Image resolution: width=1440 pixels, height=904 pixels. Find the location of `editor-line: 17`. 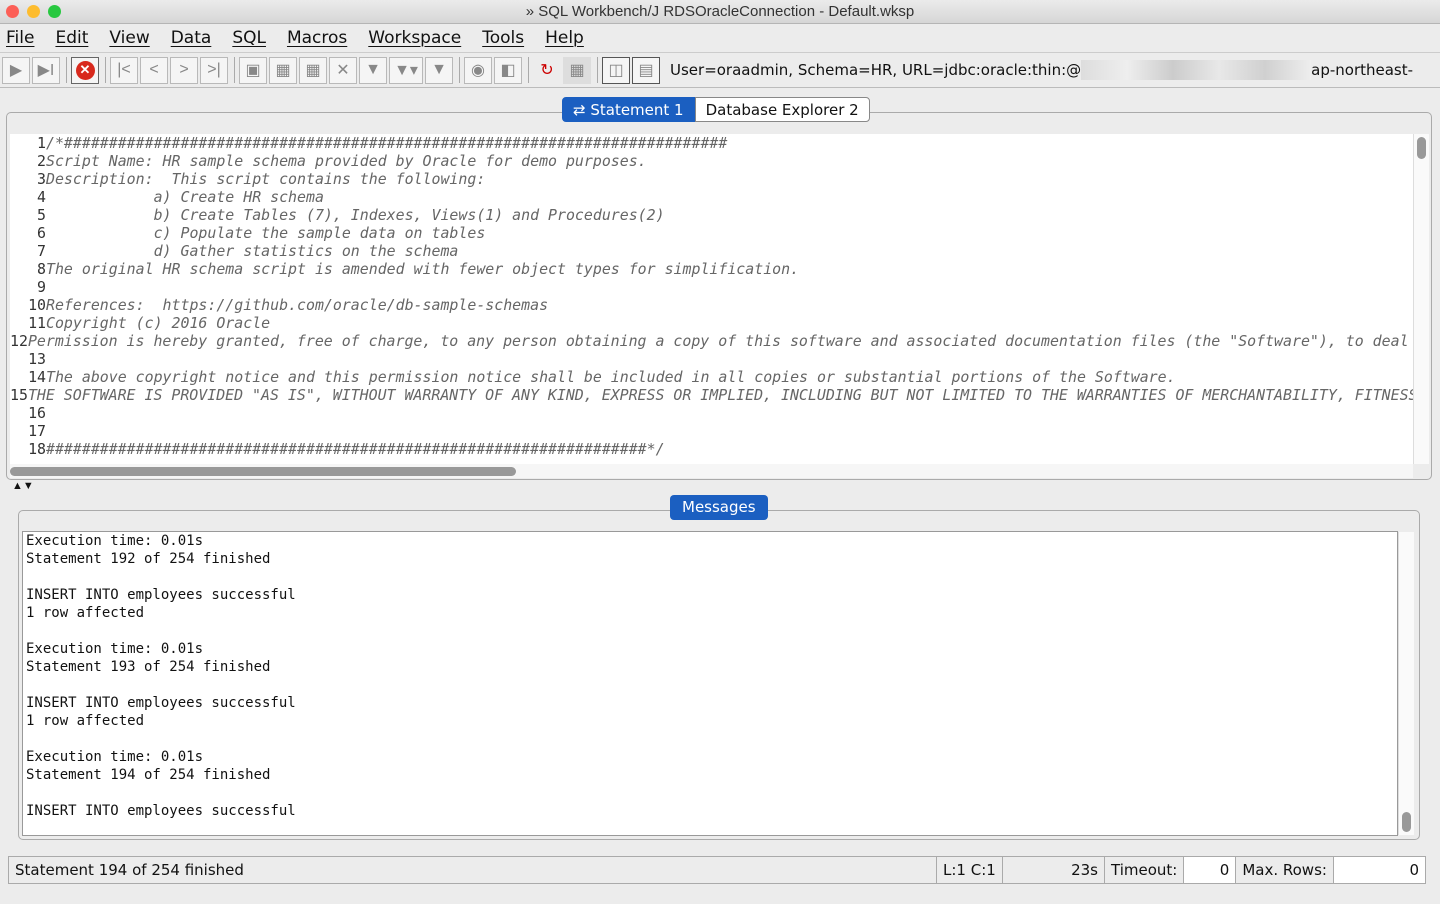

editor-line: 17 is located at coordinates (711, 431).